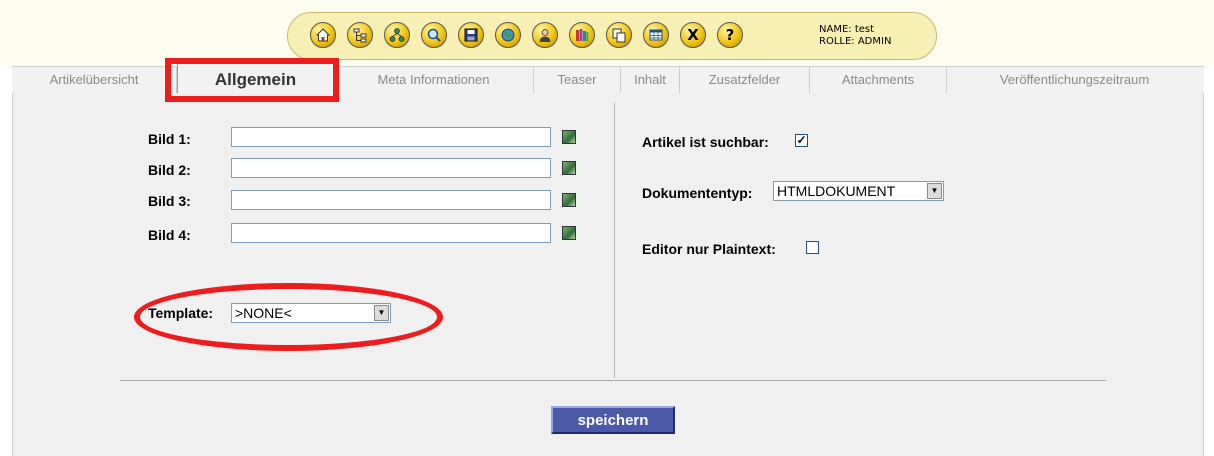 The image size is (1214, 456). Describe the element at coordinates (391, 168) in the screenshot. I see `bild2-input` at that location.